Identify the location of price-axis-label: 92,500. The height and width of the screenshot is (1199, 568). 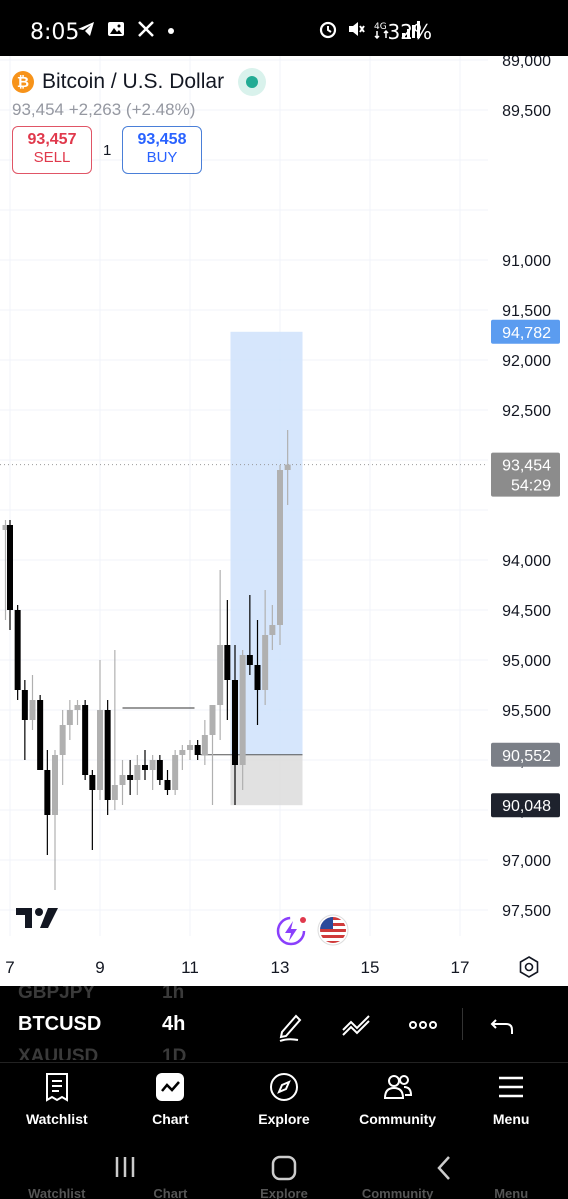
(526, 411).